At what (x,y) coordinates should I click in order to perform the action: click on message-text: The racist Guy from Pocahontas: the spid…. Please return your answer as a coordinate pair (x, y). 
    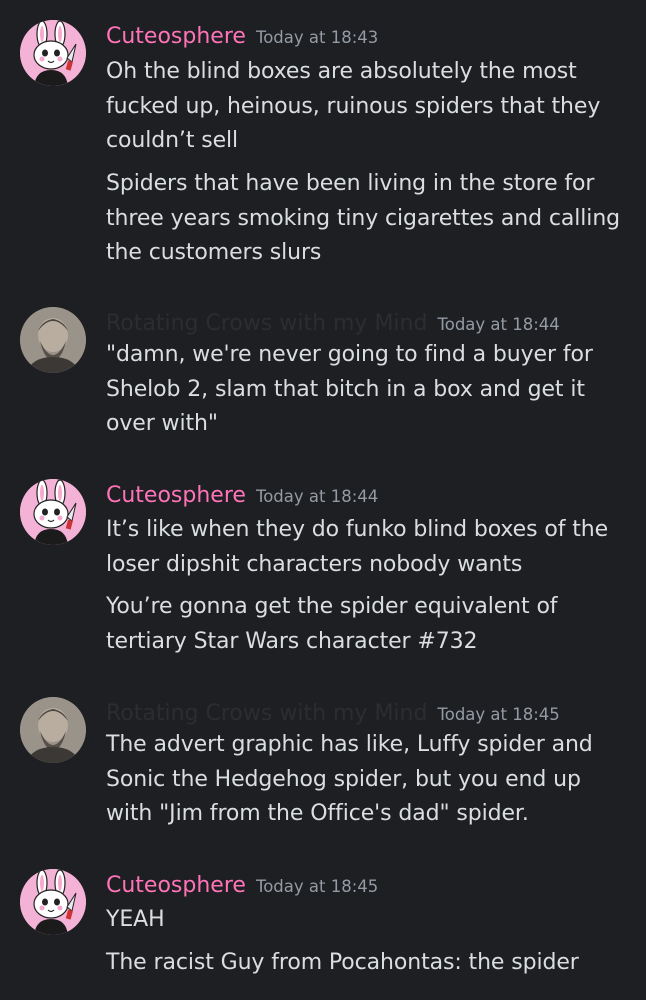
    Looking at the image, I should click on (342, 962).